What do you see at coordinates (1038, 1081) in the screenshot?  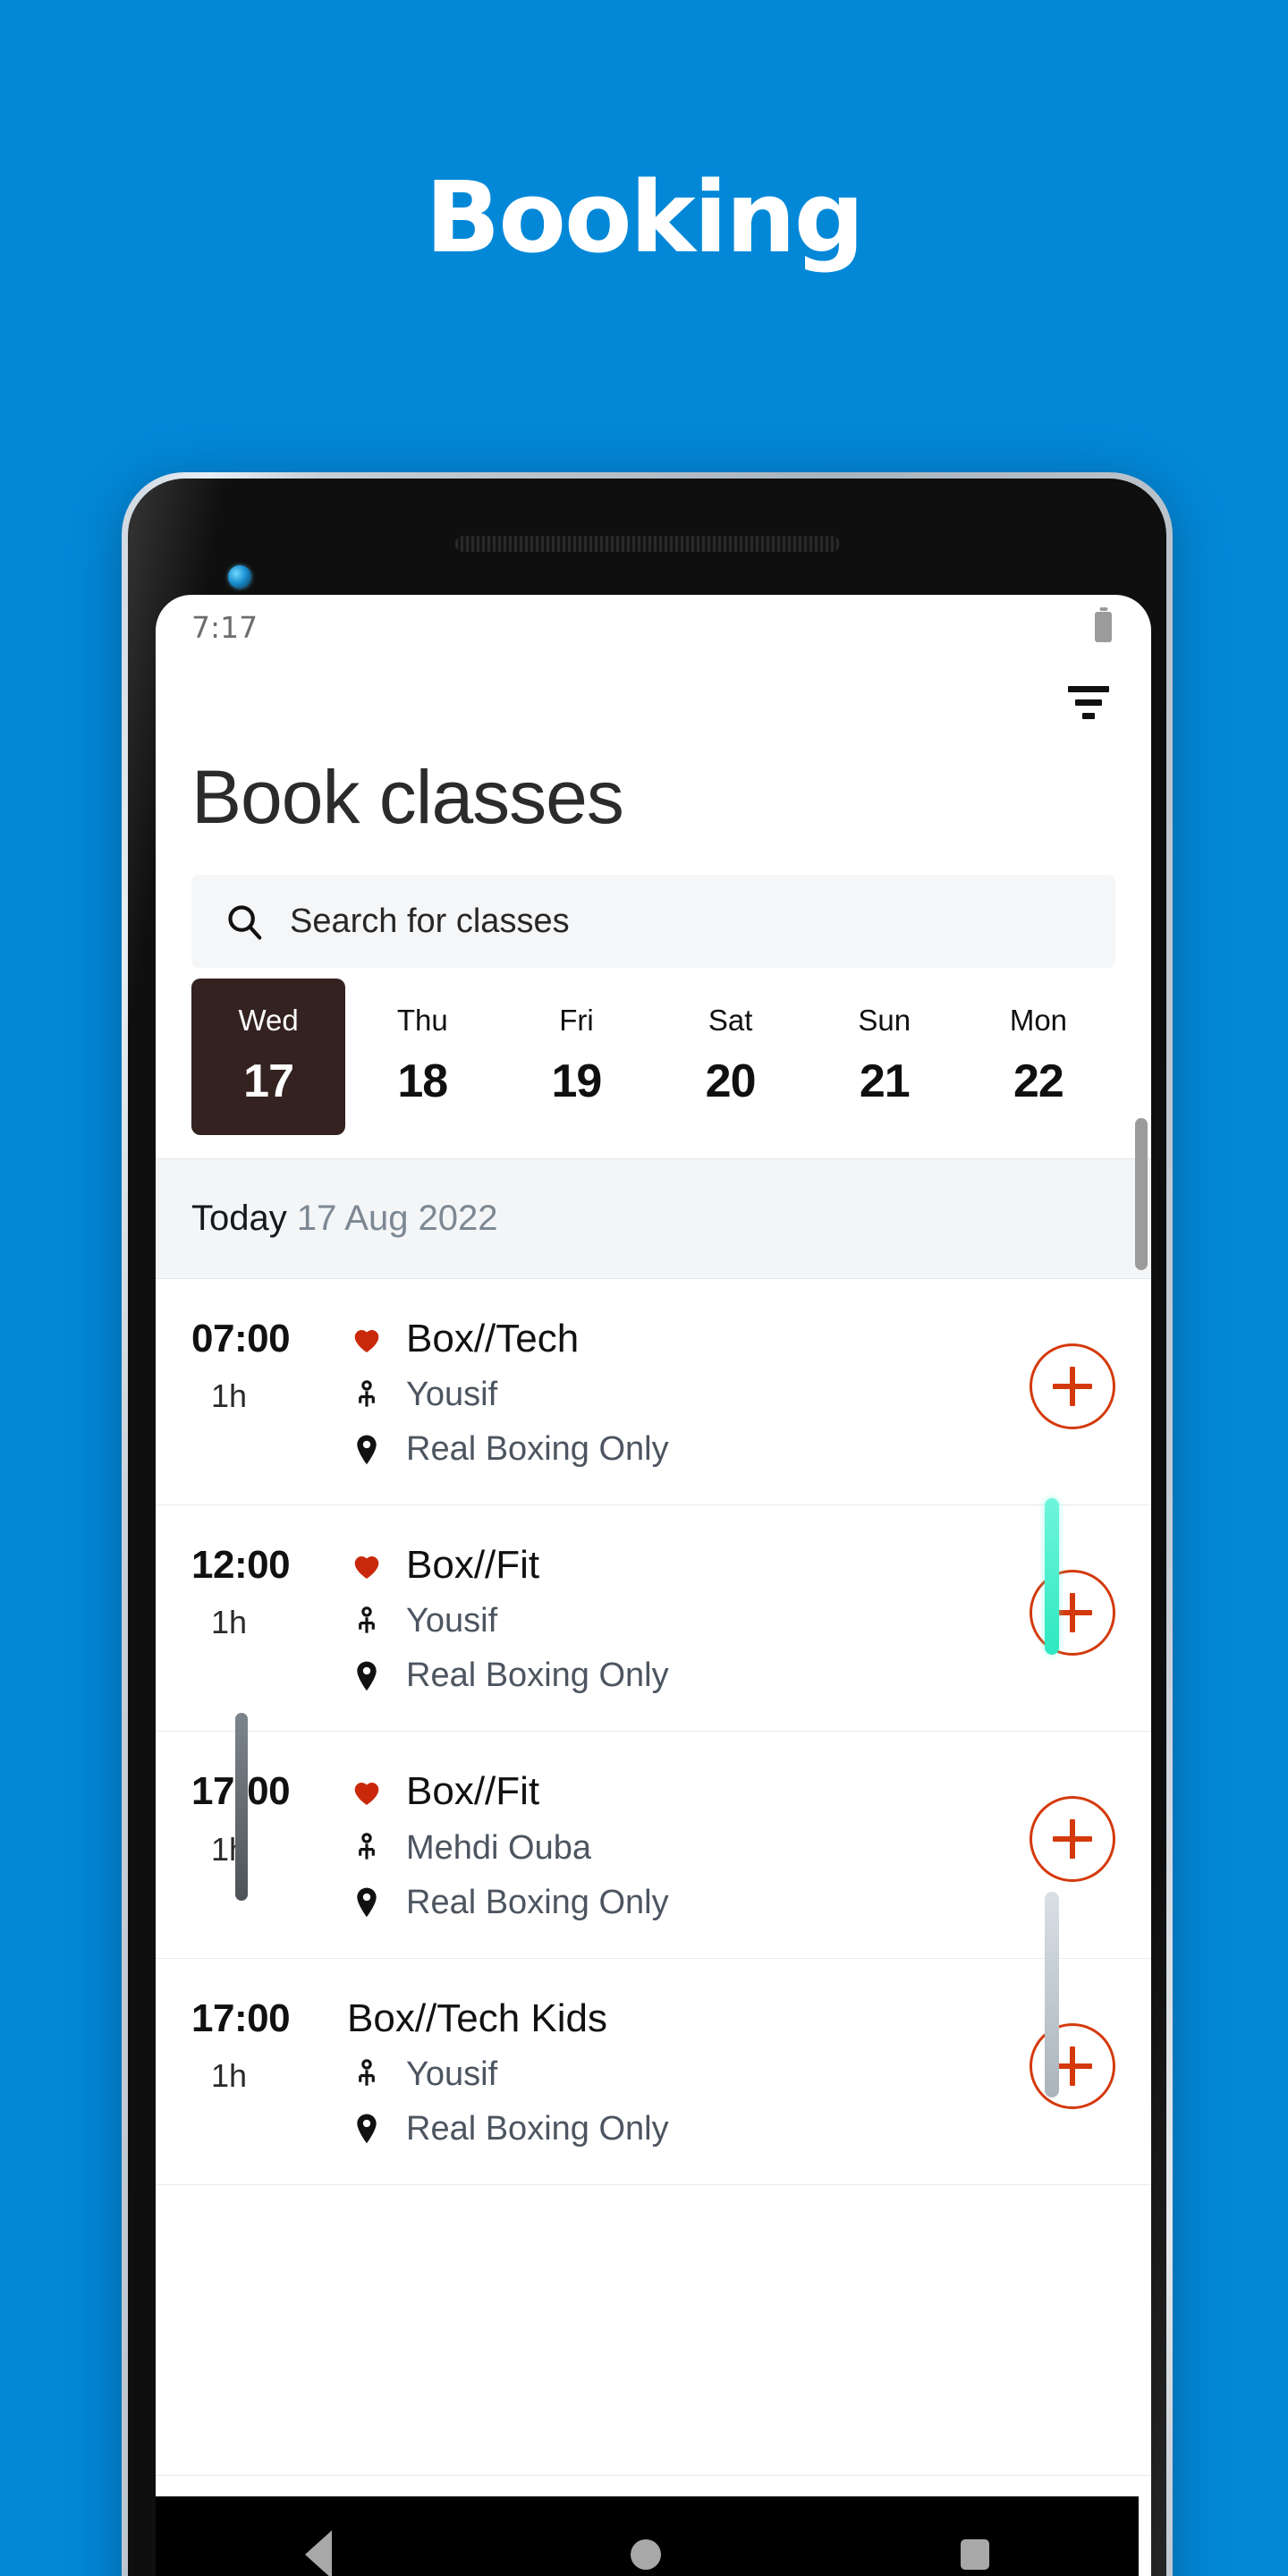 I see `date-cell-num: 22` at bounding box center [1038, 1081].